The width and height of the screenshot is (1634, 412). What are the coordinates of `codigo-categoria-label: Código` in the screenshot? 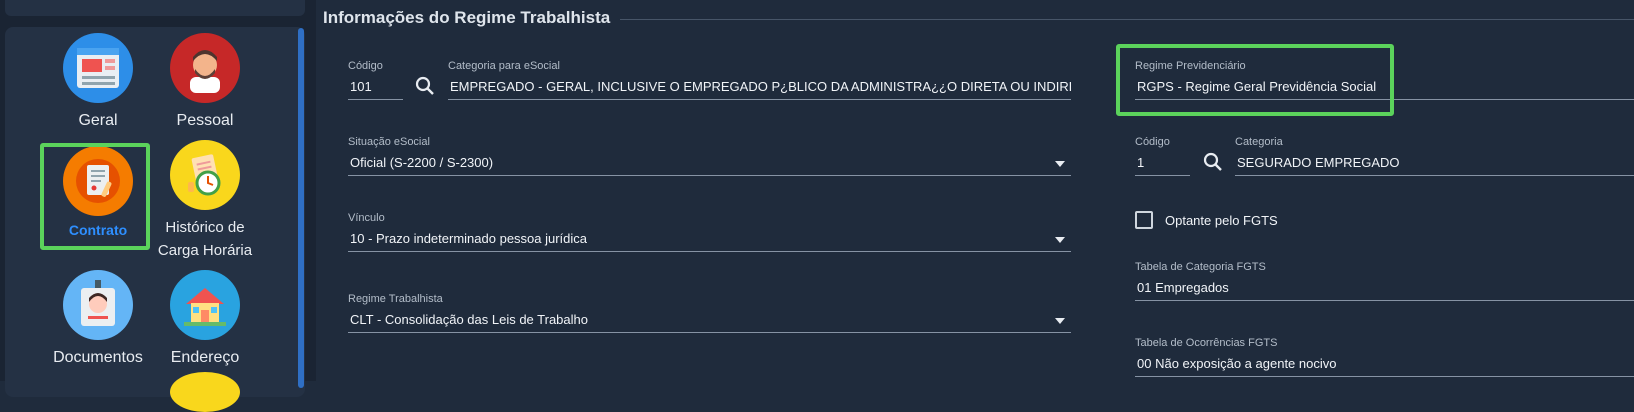 It's located at (1152, 142).